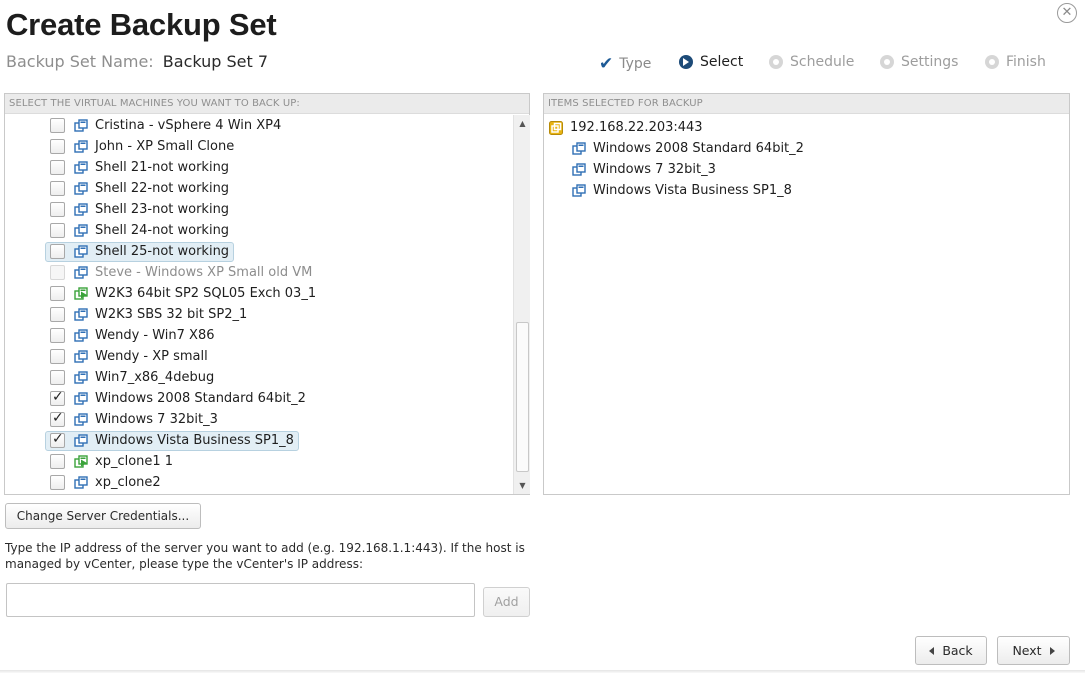  I want to click on vm-row-content: Shell 24-not working, so click(139, 231).